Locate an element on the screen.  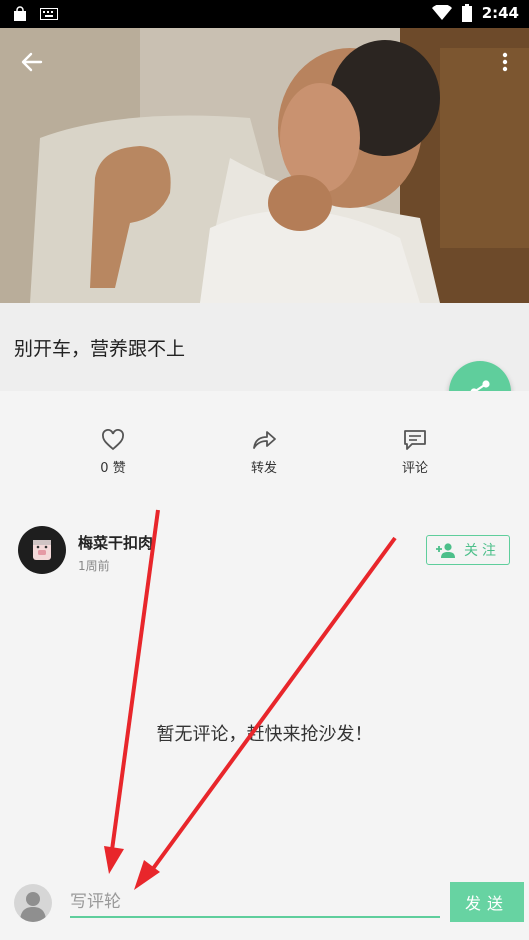
wifi-icon is located at coordinates (441, 12).